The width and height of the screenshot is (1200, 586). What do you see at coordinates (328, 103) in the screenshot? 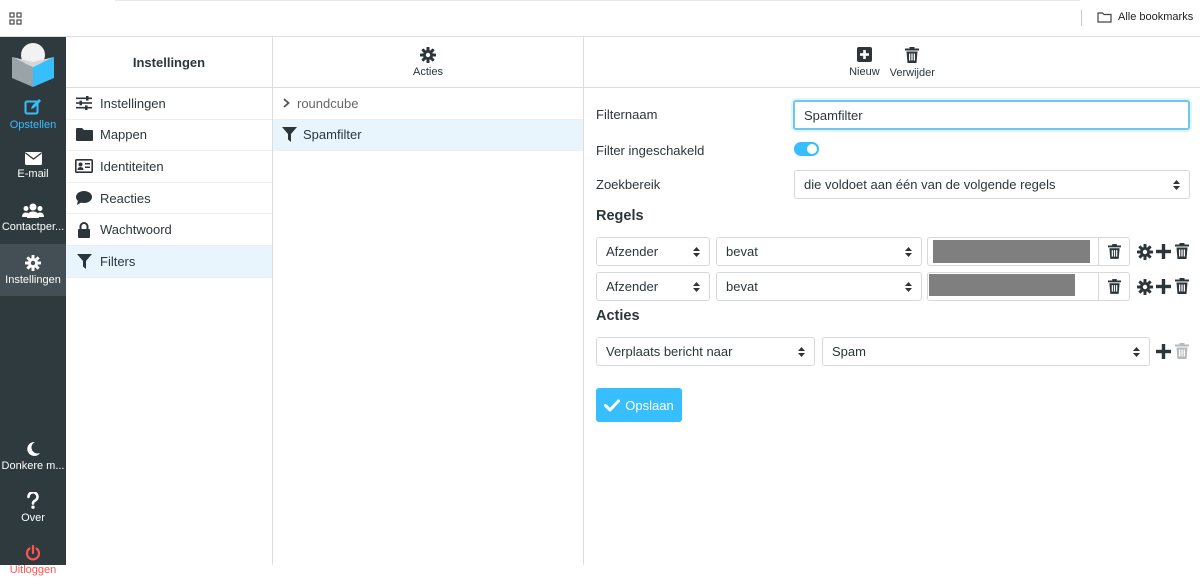
I see `filter-set-name: roundcube` at bounding box center [328, 103].